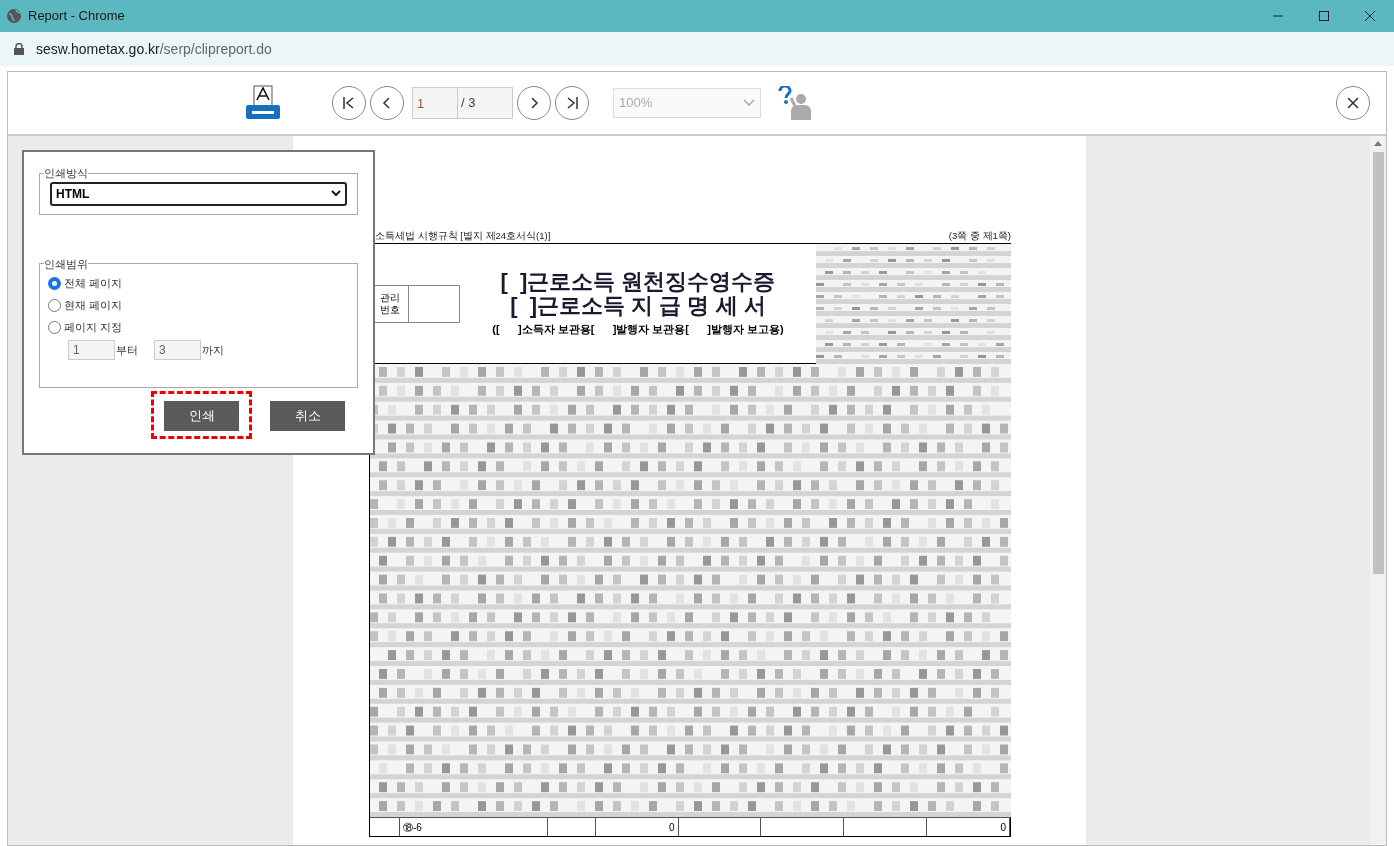 The image size is (1394, 846). What do you see at coordinates (177, 350) in the screenshot?
I see `to-page-field: 3` at bounding box center [177, 350].